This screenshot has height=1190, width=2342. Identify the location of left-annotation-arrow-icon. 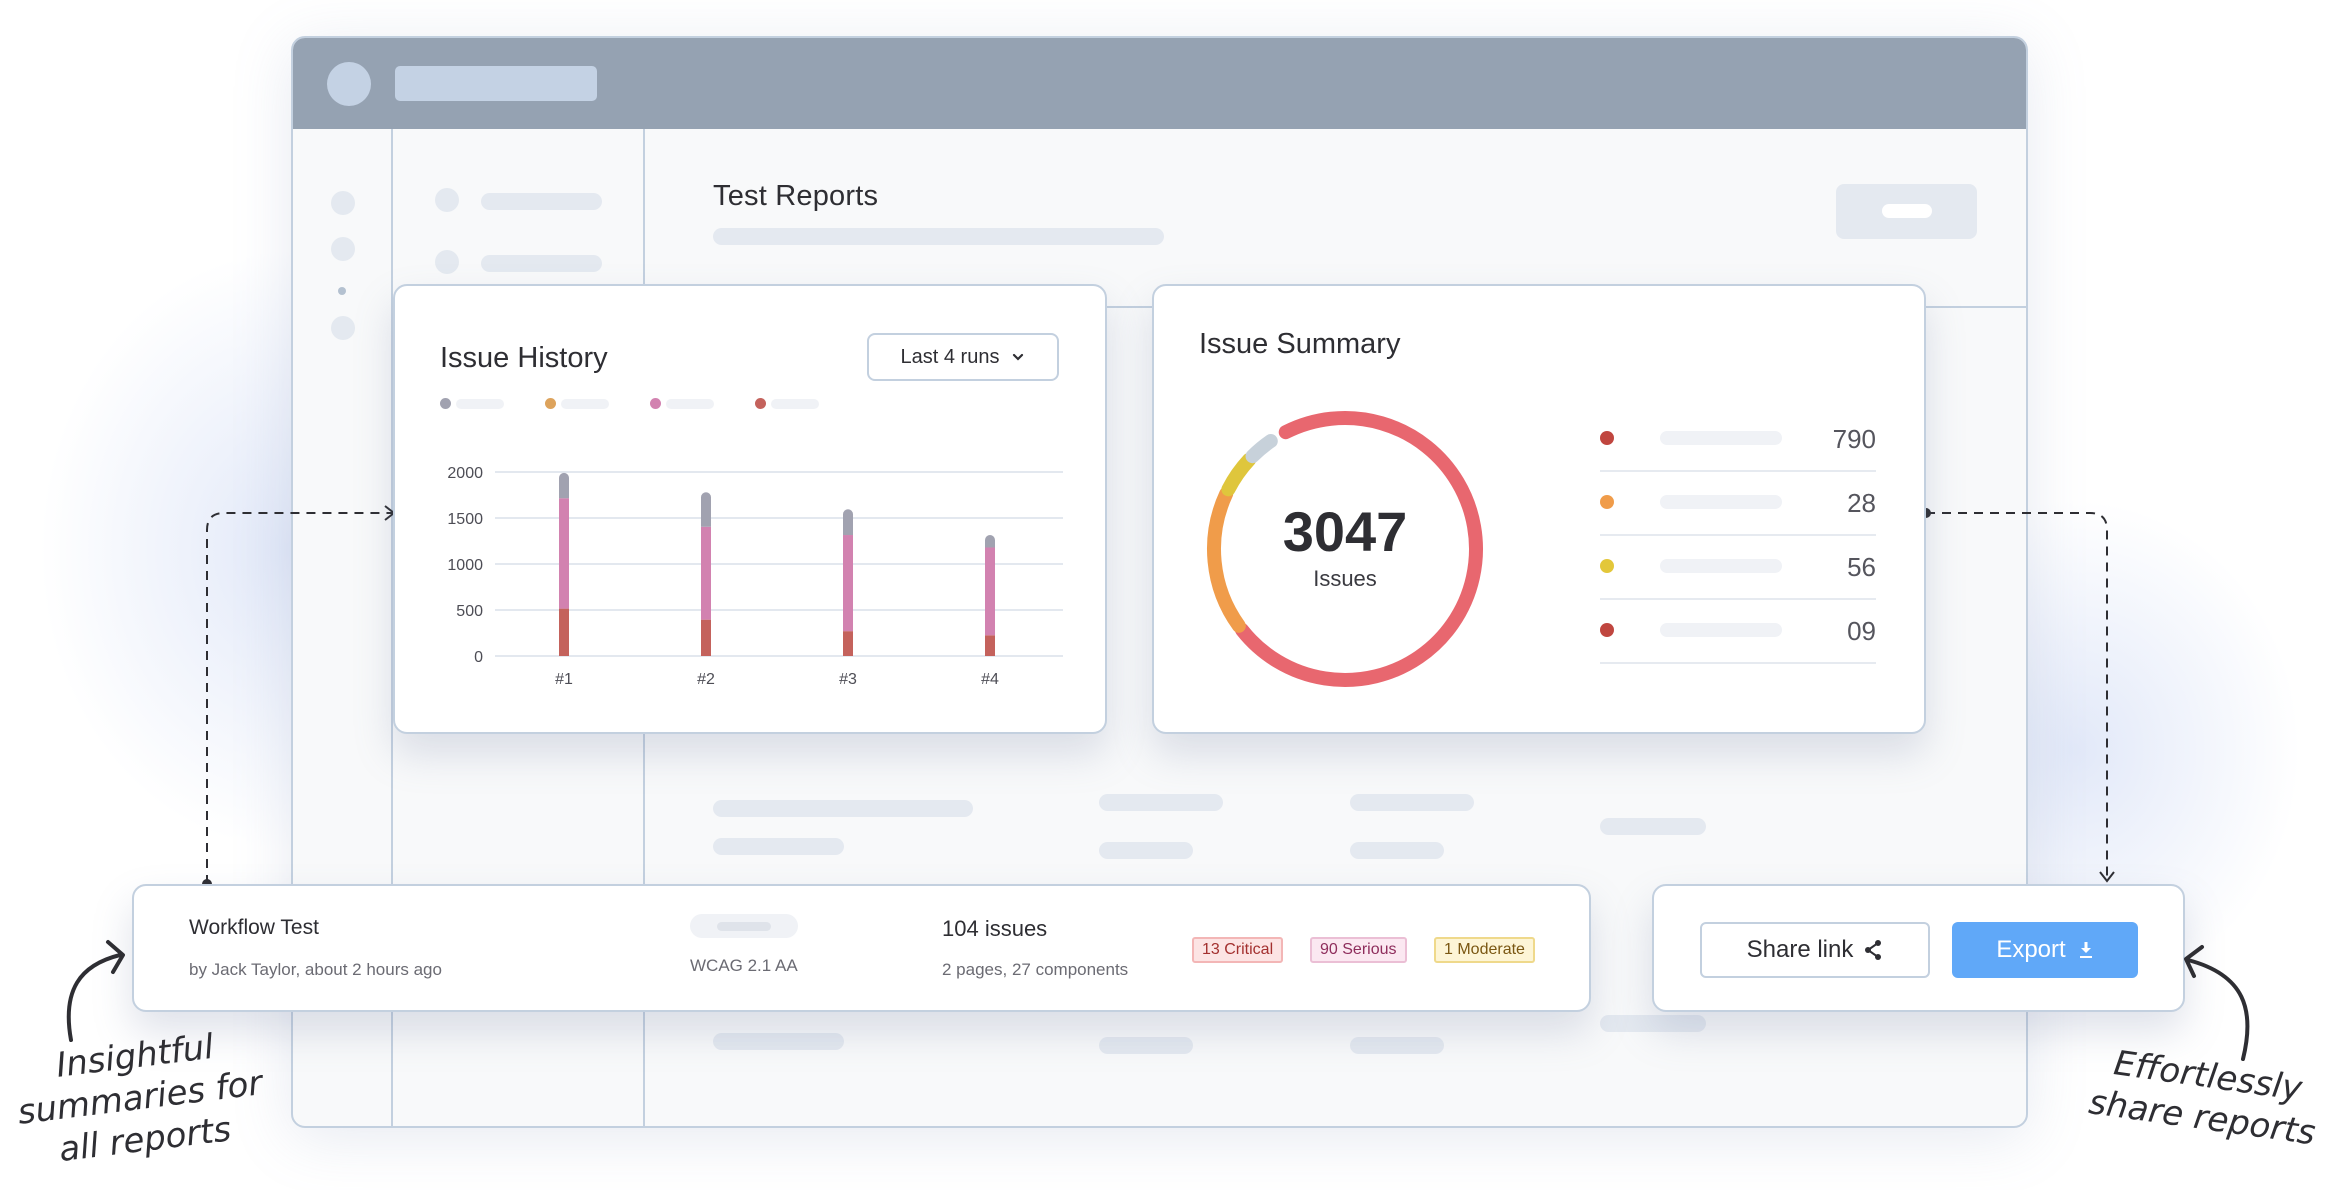
(94, 997).